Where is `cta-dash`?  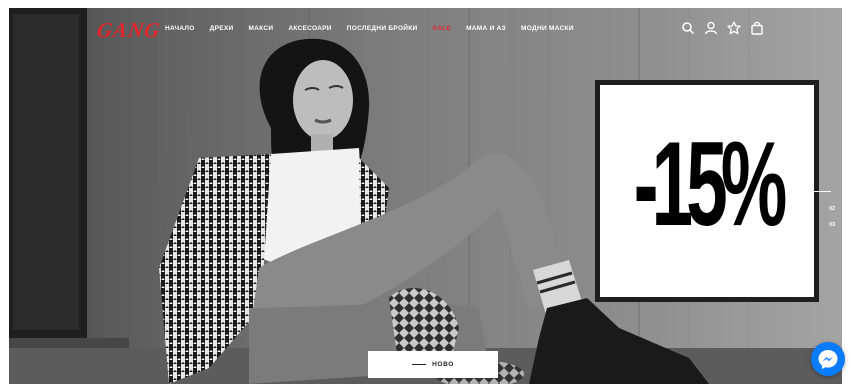 cta-dash is located at coordinates (419, 364).